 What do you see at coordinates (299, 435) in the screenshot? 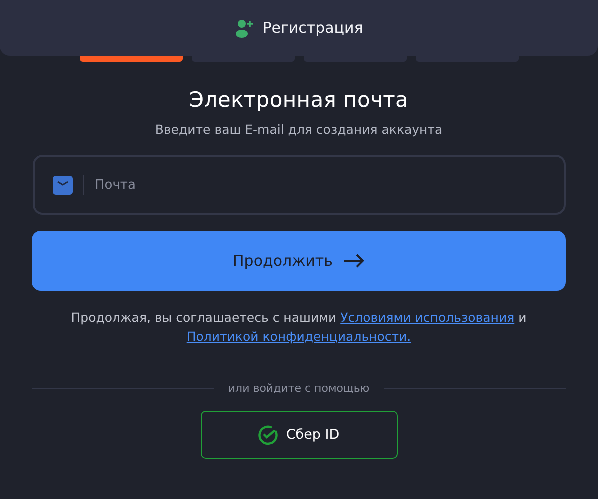
I see `sber-id-button: Сбер ID` at bounding box center [299, 435].